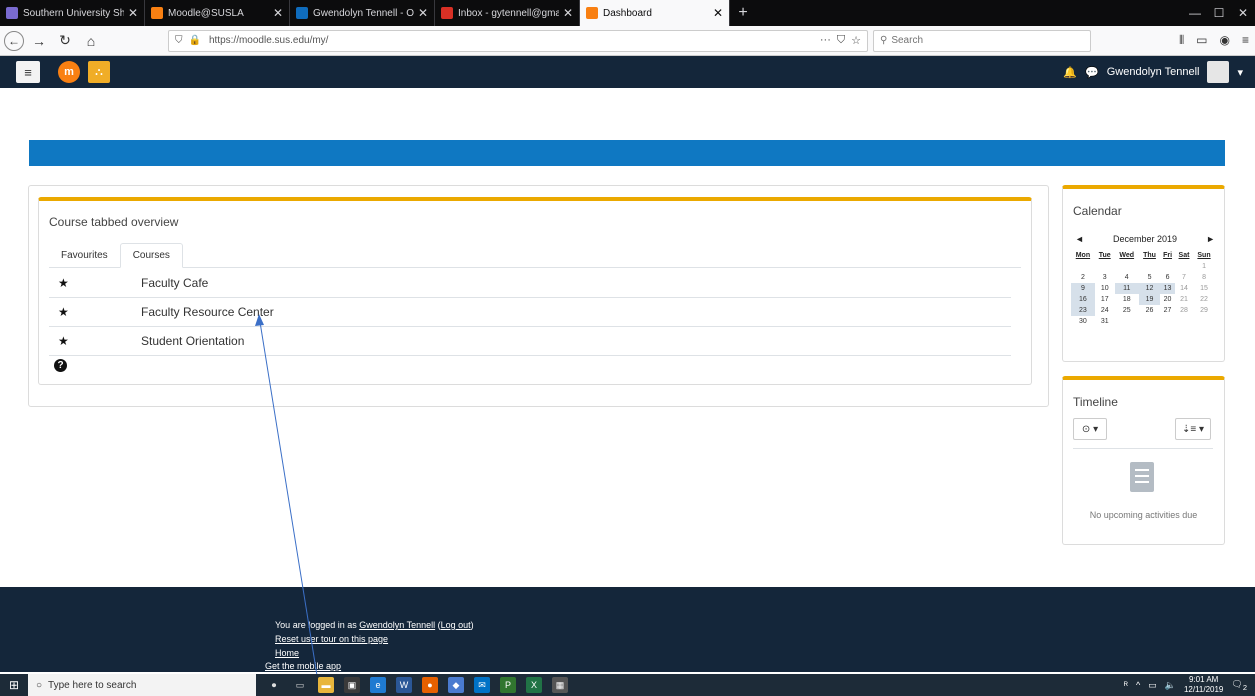 This screenshot has height=696, width=1255. What do you see at coordinates (856, 40) in the screenshot?
I see `bookmark-star-icon: ☆` at bounding box center [856, 40].